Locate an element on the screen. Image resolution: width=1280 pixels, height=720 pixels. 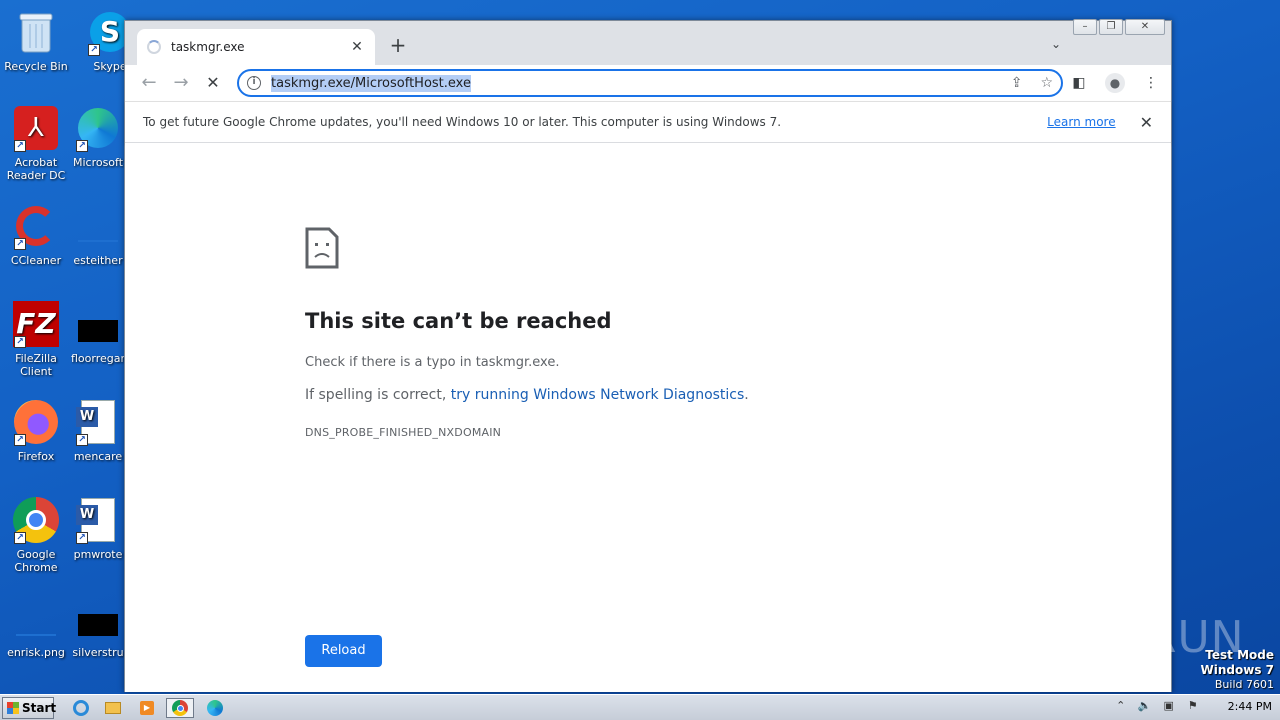
close-window-button: ✕ is located at coordinates (1145, 27).